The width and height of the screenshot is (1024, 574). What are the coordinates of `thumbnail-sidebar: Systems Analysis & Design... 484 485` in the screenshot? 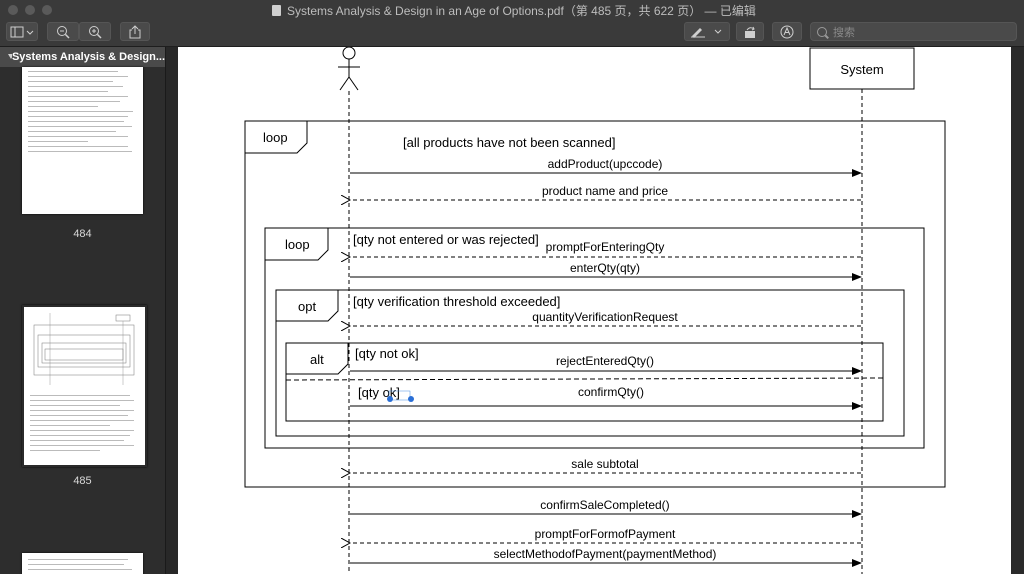 It's located at (83, 310).